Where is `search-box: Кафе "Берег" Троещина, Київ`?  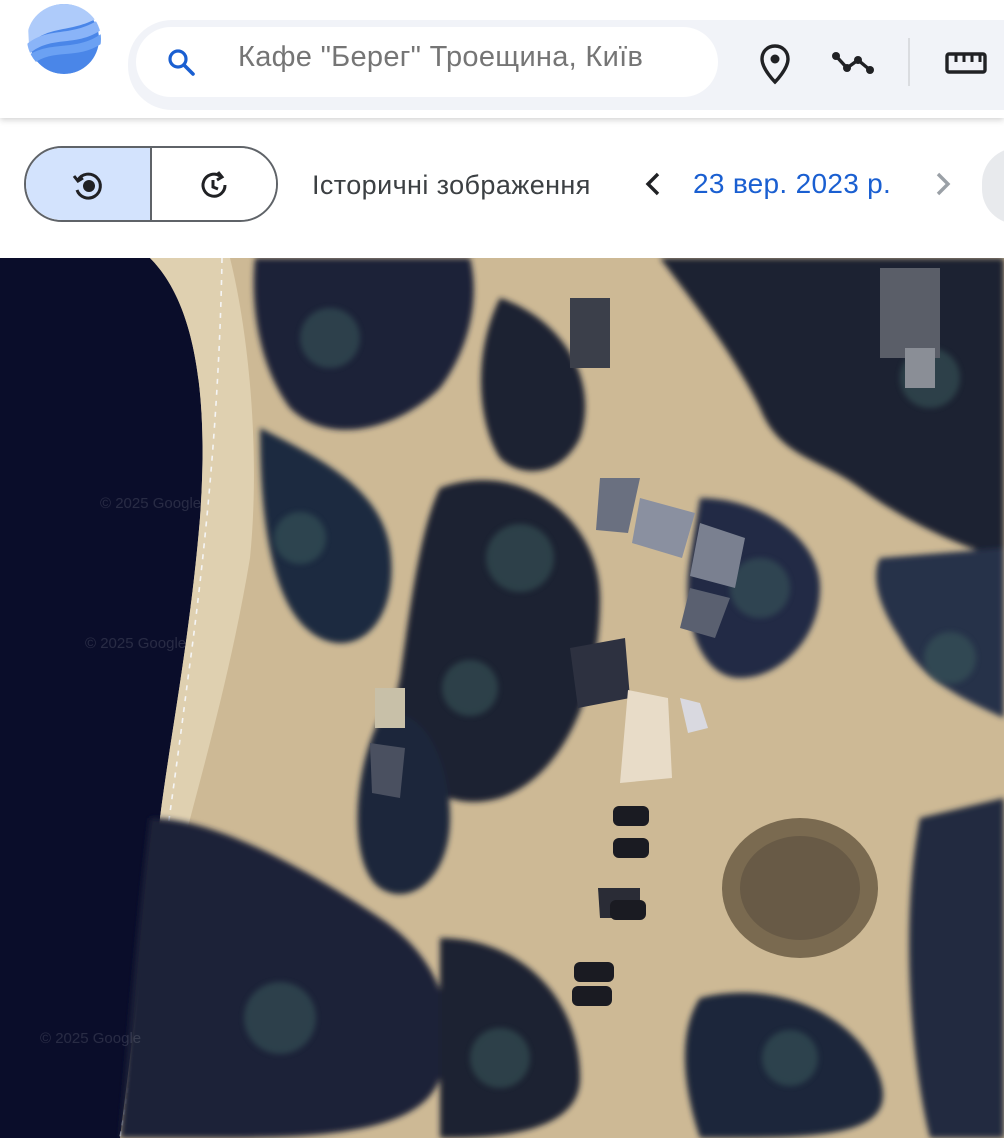 search-box: Кафе "Берег" Троещина, Київ is located at coordinates (427, 62).